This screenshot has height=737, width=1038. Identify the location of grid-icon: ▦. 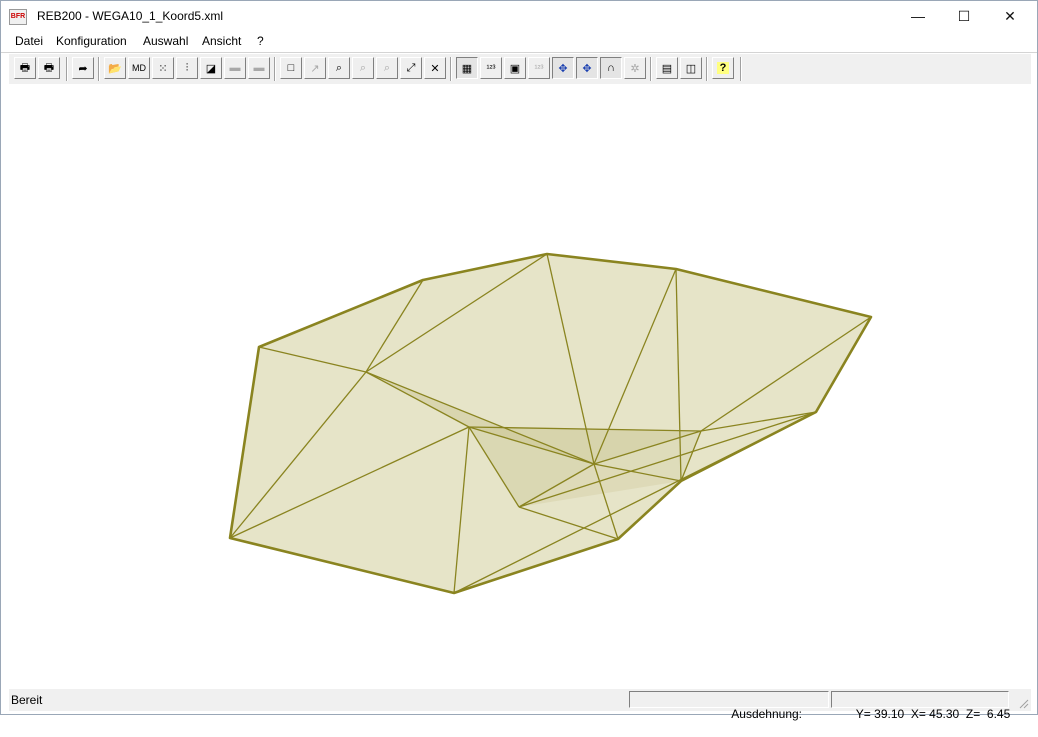
(467, 68).